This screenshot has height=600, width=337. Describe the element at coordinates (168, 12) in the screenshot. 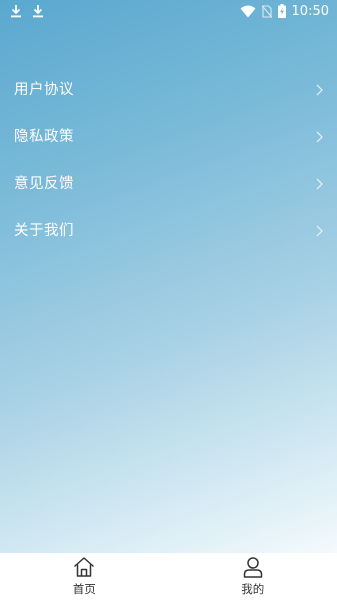

I see `status-bar: 10:50` at that location.